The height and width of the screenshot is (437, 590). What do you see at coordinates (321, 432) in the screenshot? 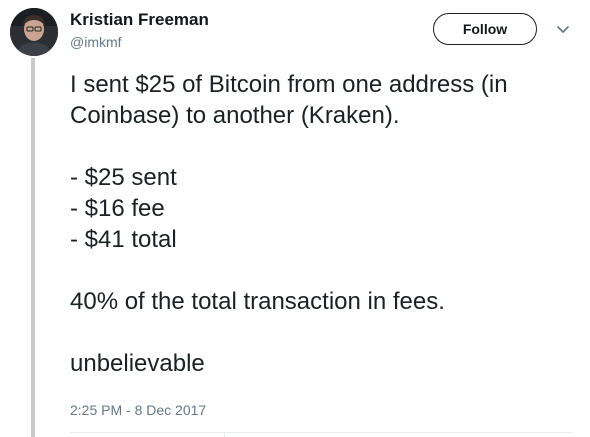
I see `divider` at bounding box center [321, 432].